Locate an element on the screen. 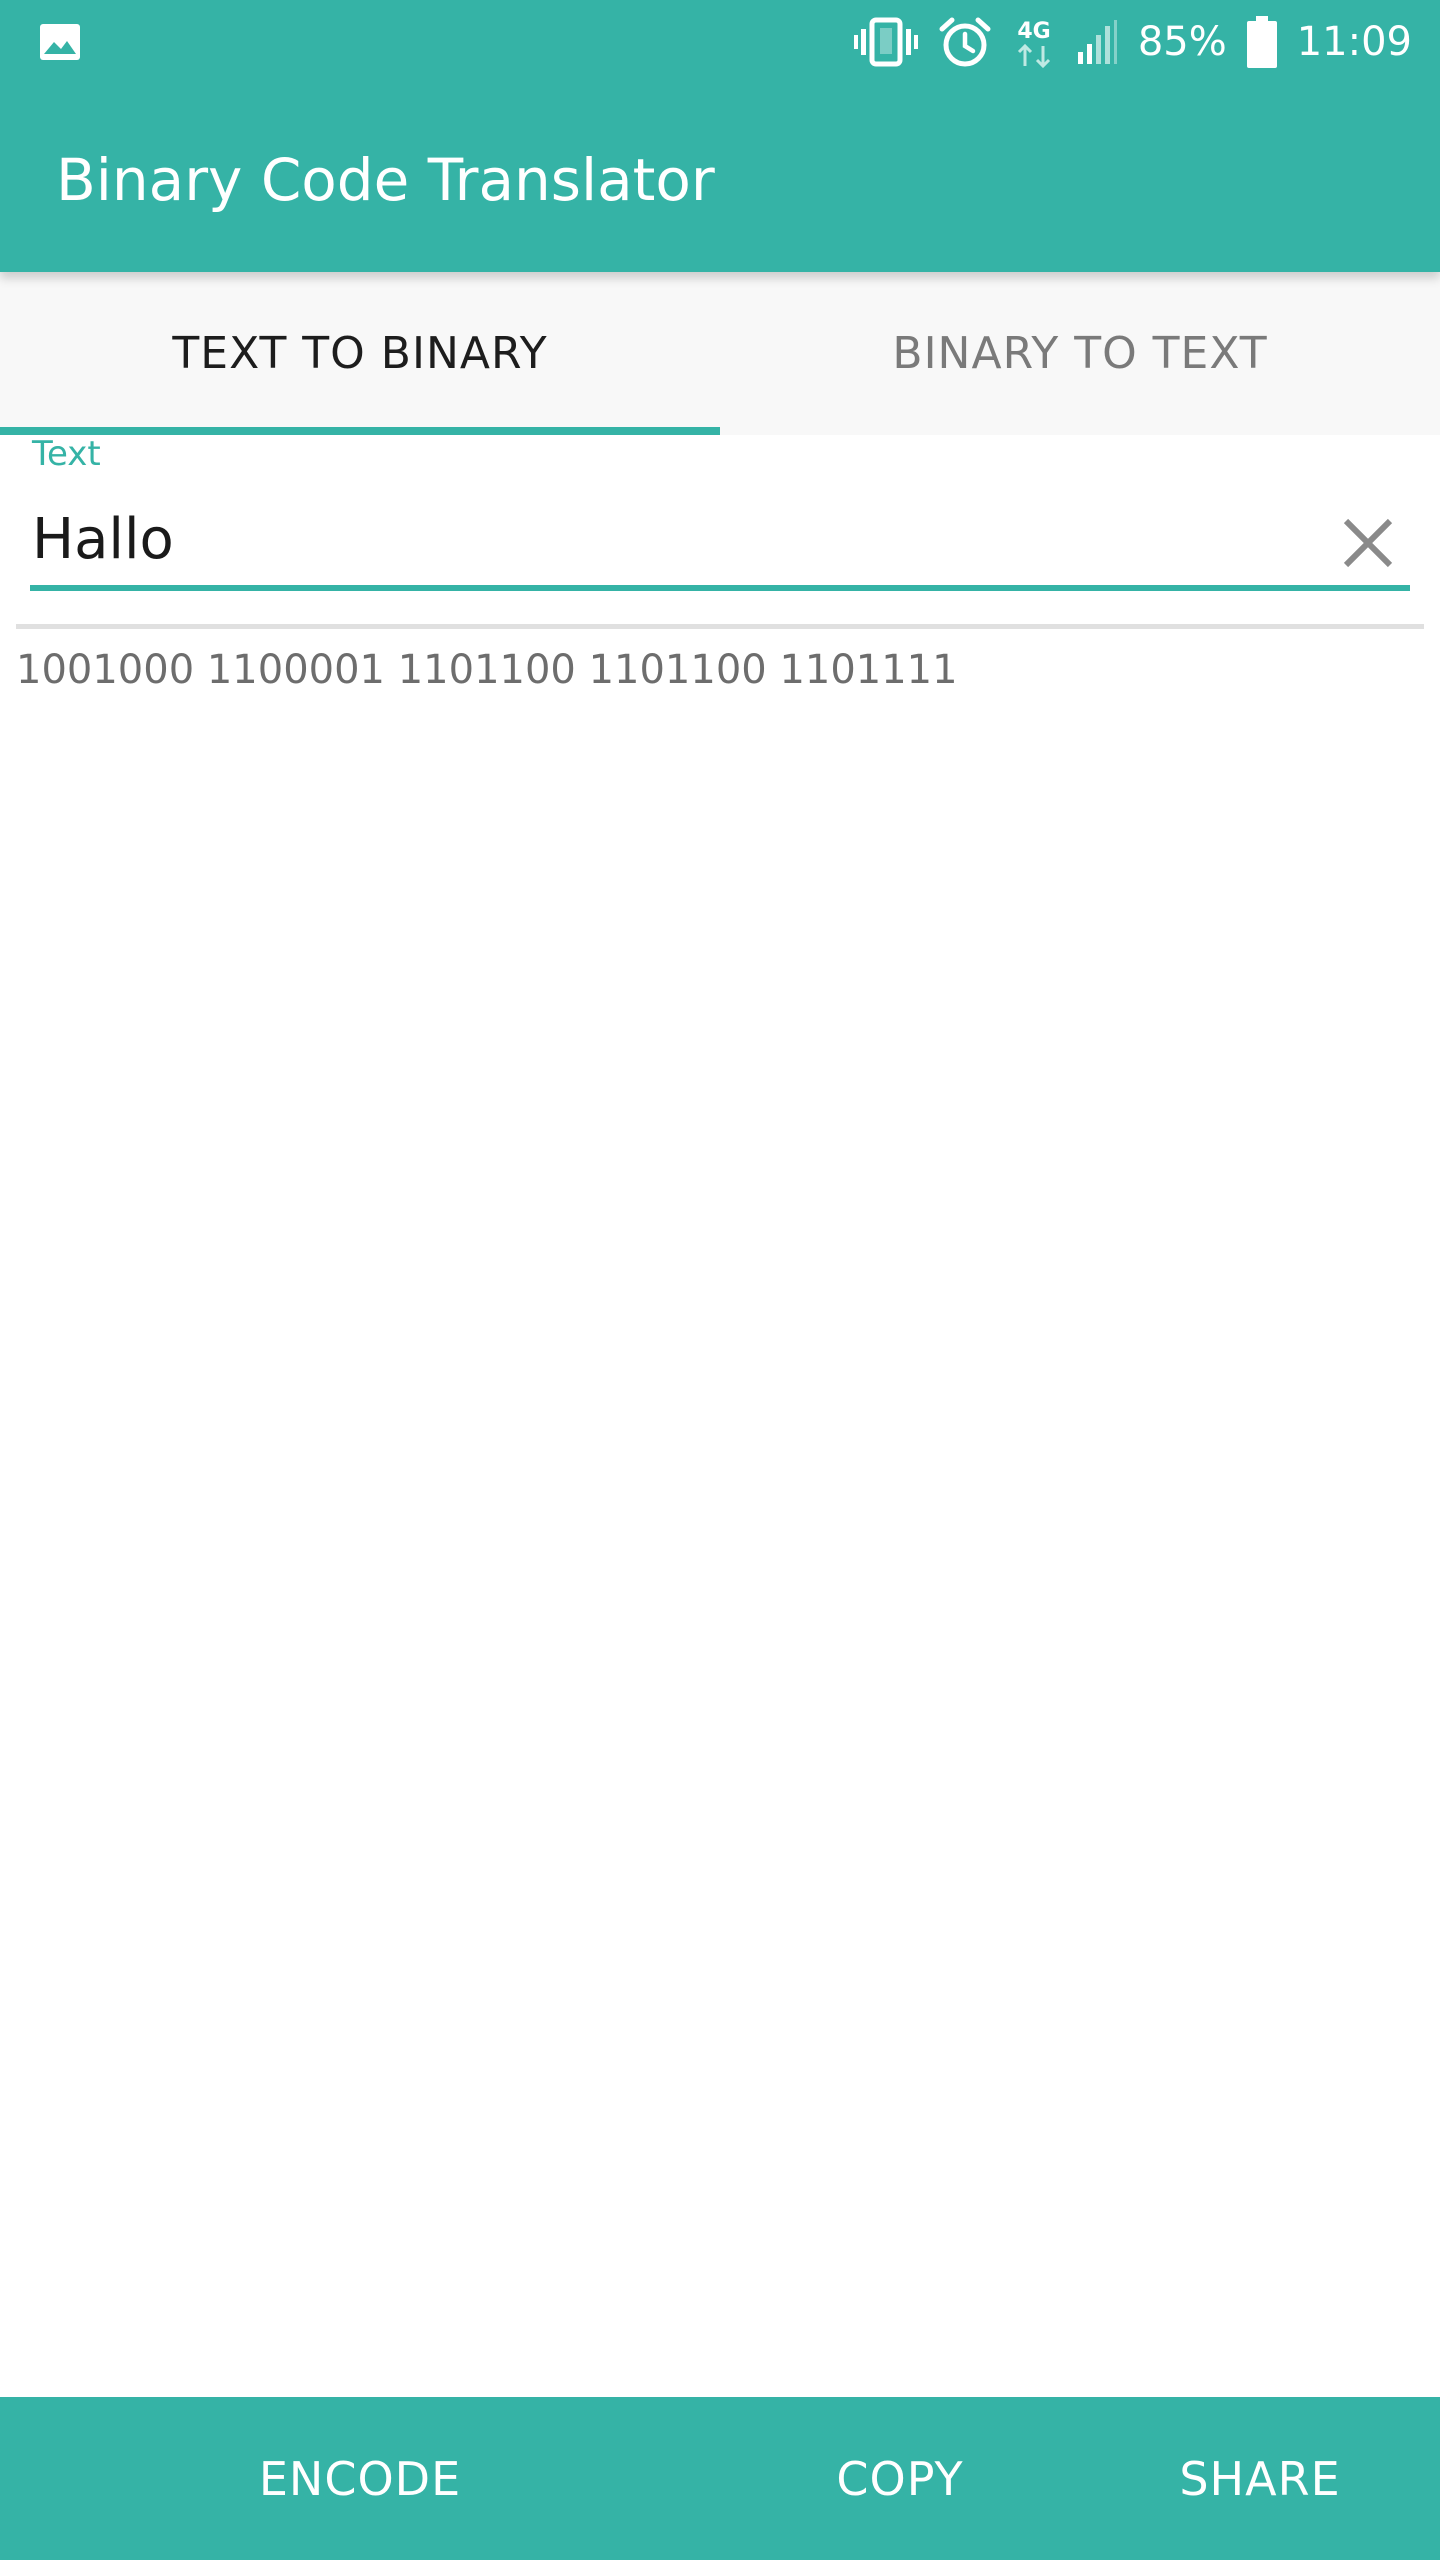 The image size is (1440, 2560). tab-label: BINARY TO TEXT is located at coordinates (1080, 353).